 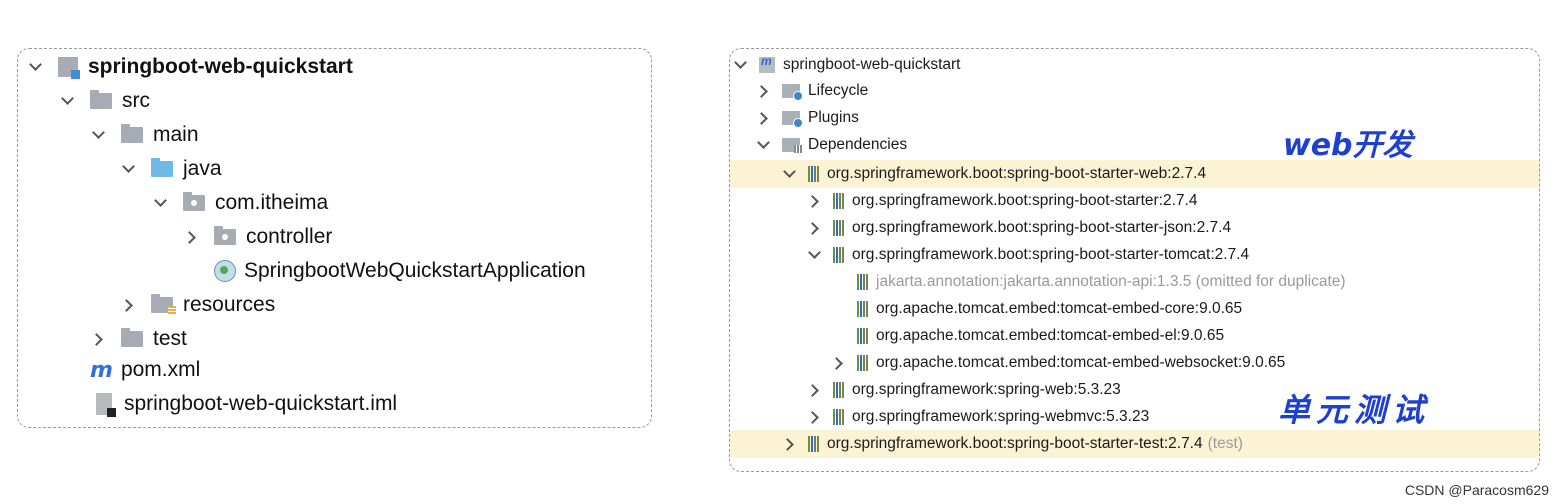 I want to click on maven-dependencies: Dependencies, so click(x=832, y=145).